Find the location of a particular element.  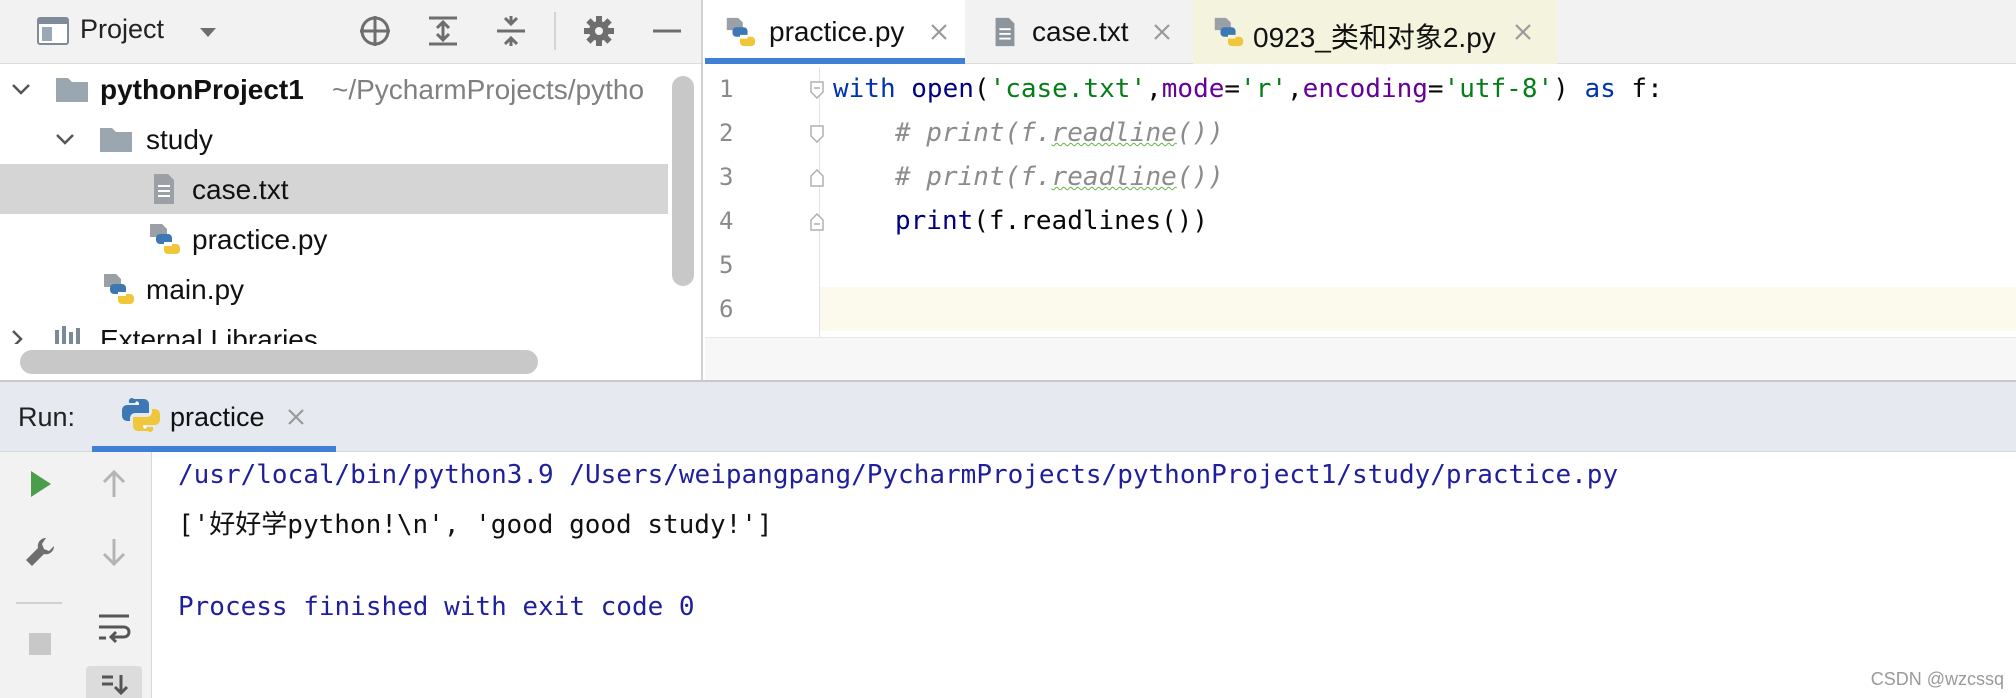

builtin-function: open is located at coordinates (942, 89).